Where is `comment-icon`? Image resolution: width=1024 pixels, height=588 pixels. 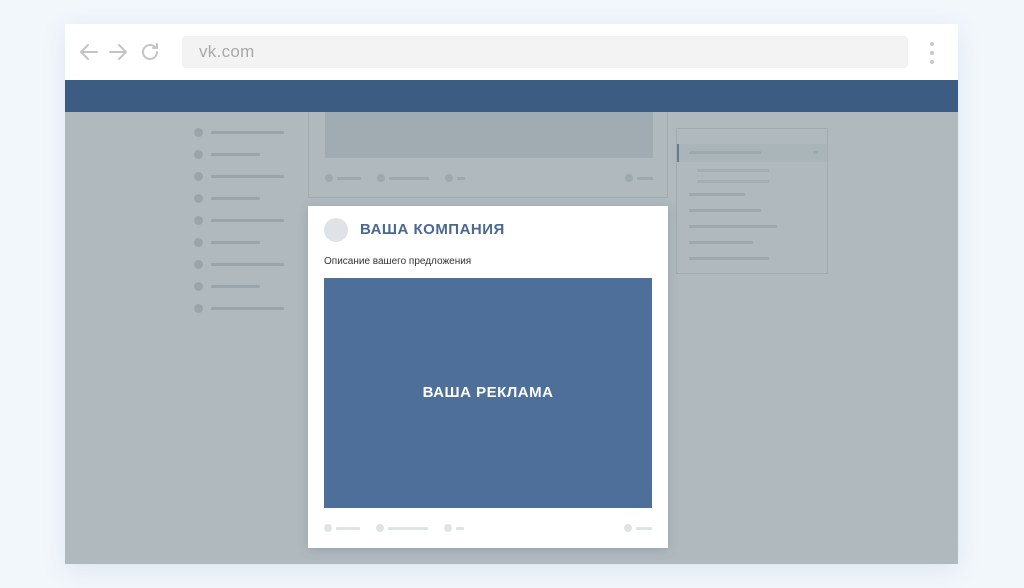
comment-icon is located at coordinates (380, 528).